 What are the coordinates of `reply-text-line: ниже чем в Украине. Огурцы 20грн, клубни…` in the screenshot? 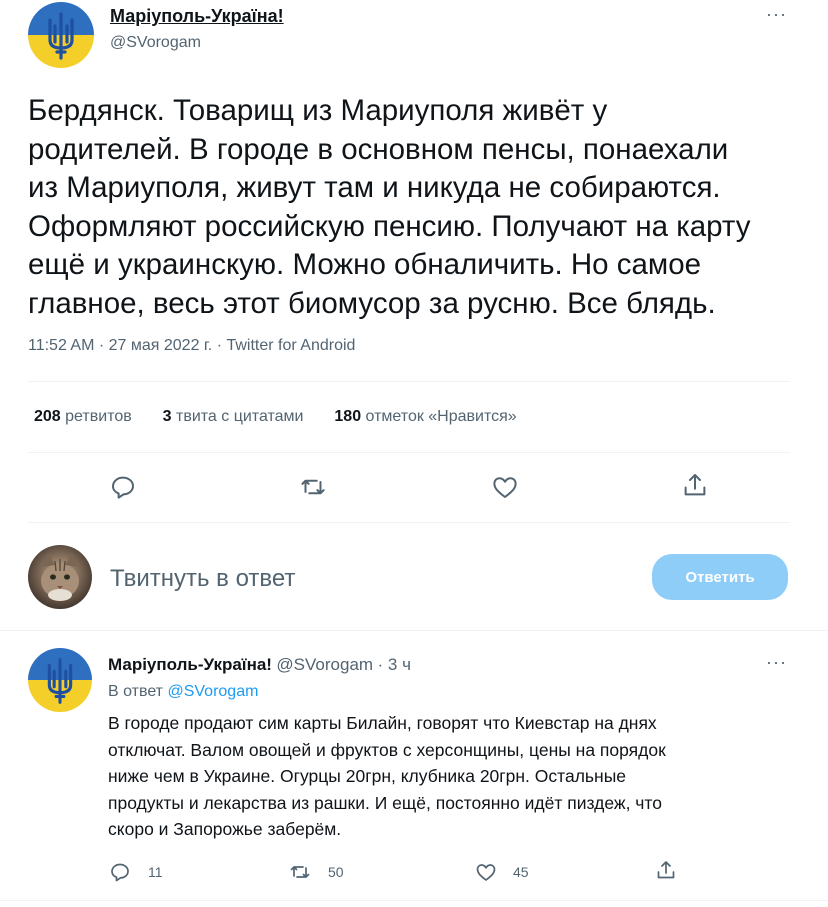 It's located at (367, 776).